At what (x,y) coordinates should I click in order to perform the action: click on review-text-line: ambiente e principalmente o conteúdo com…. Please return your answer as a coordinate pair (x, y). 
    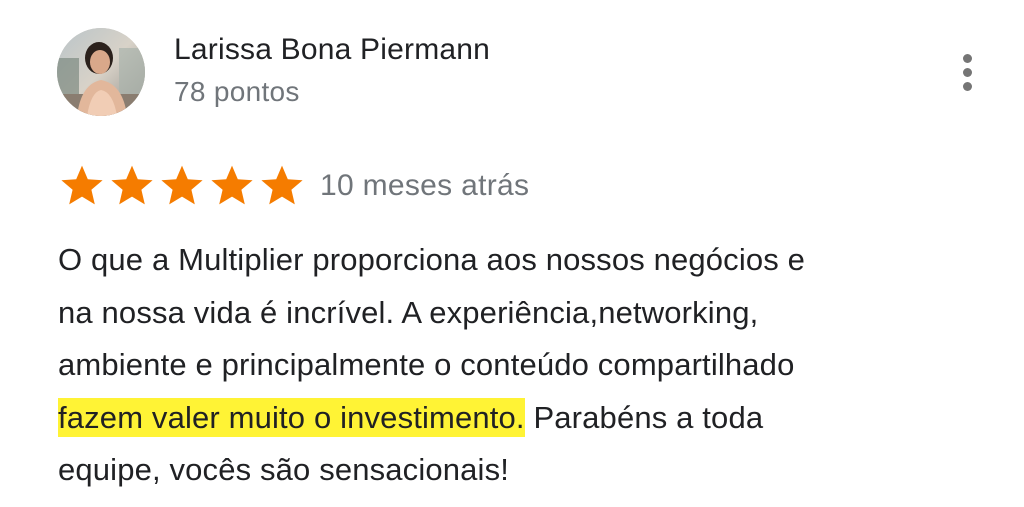
    Looking at the image, I should click on (426, 364).